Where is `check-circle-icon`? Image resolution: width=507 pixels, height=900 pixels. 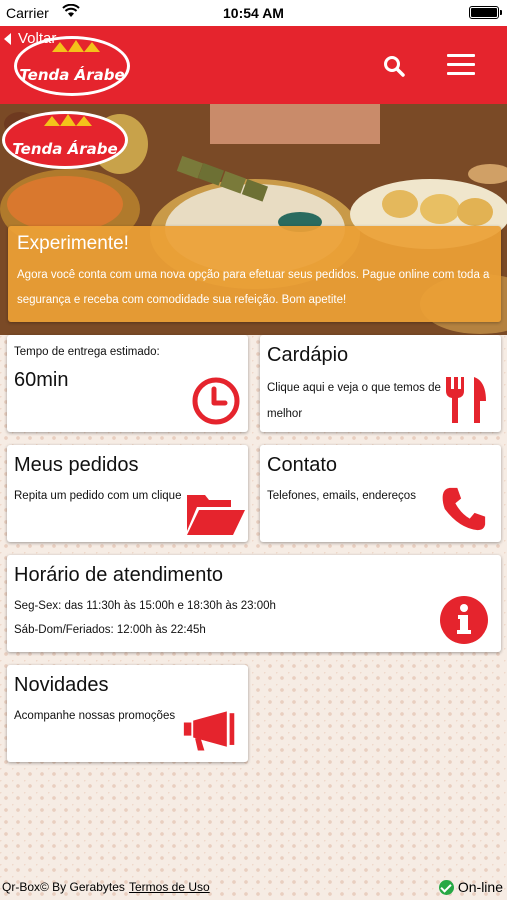 check-circle-icon is located at coordinates (446, 887).